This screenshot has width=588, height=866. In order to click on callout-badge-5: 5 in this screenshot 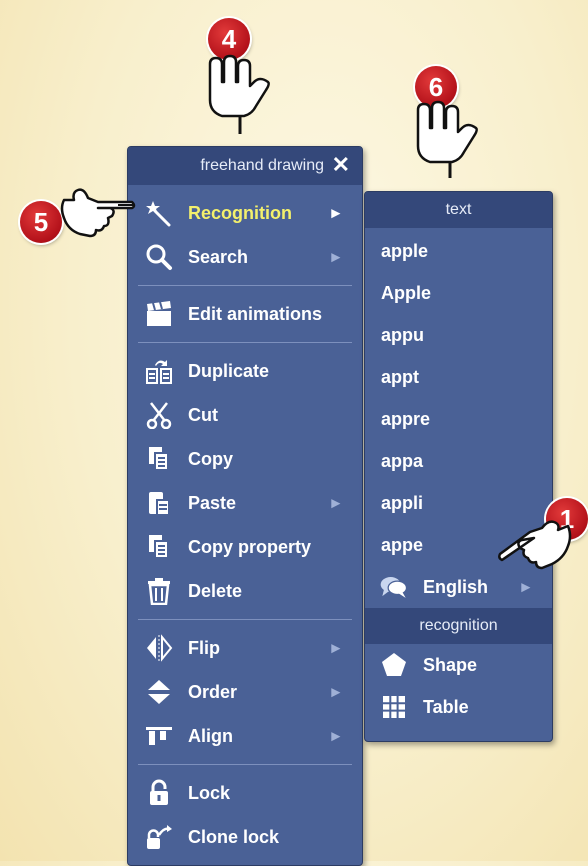, I will do `click(41, 222)`.